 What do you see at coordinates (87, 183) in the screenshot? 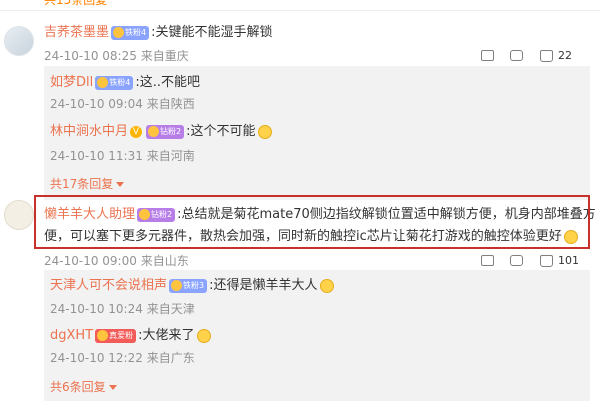
I see `more-replies-link: 共17条回复` at bounding box center [87, 183].